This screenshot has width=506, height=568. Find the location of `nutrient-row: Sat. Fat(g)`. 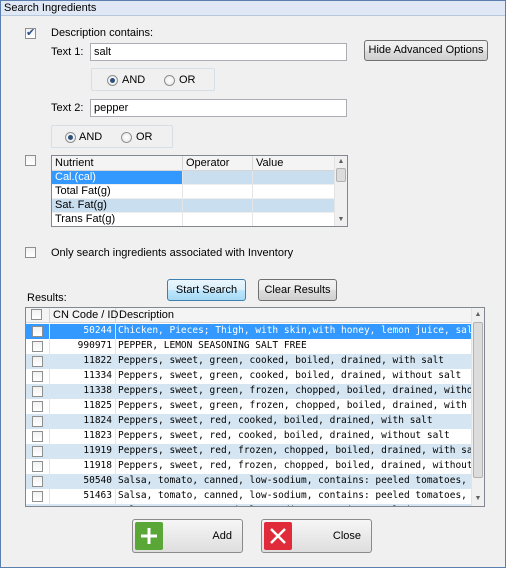

nutrient-row: Sat. Fat(g) is located at coordinates (193, 206).